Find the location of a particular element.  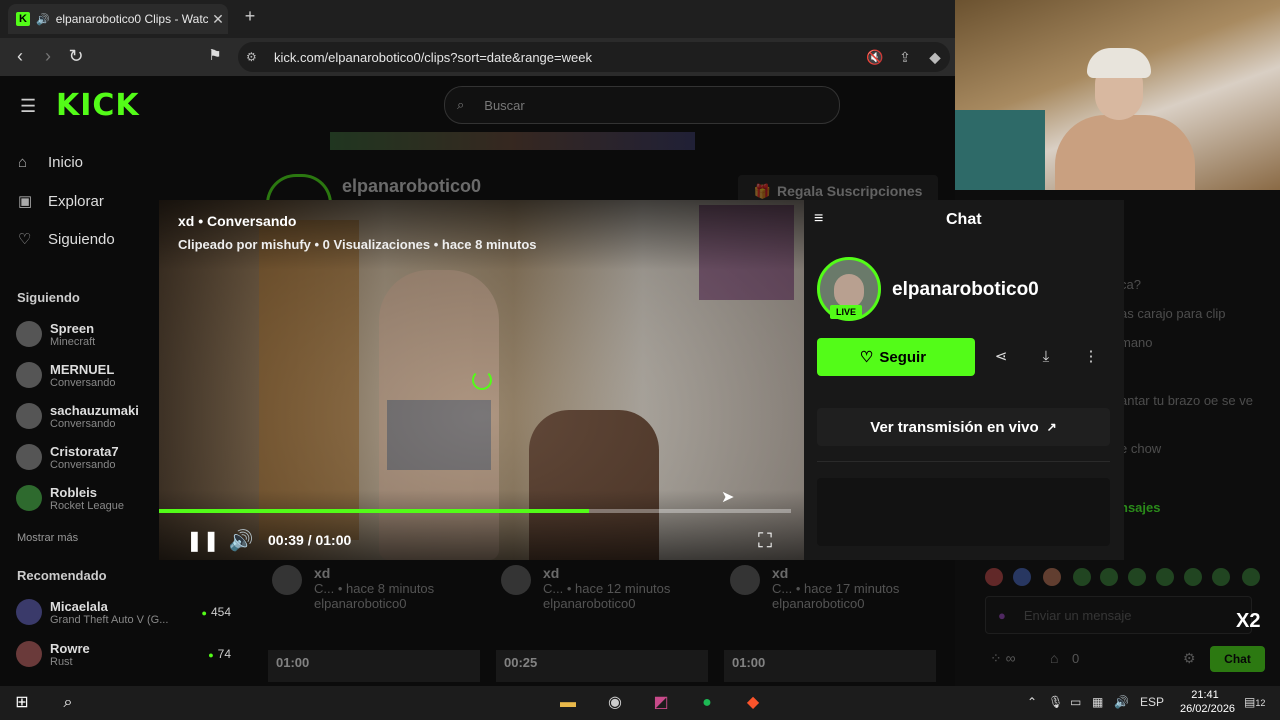

brave-shield-icon: ◆ is located at coordinates (935, 57).